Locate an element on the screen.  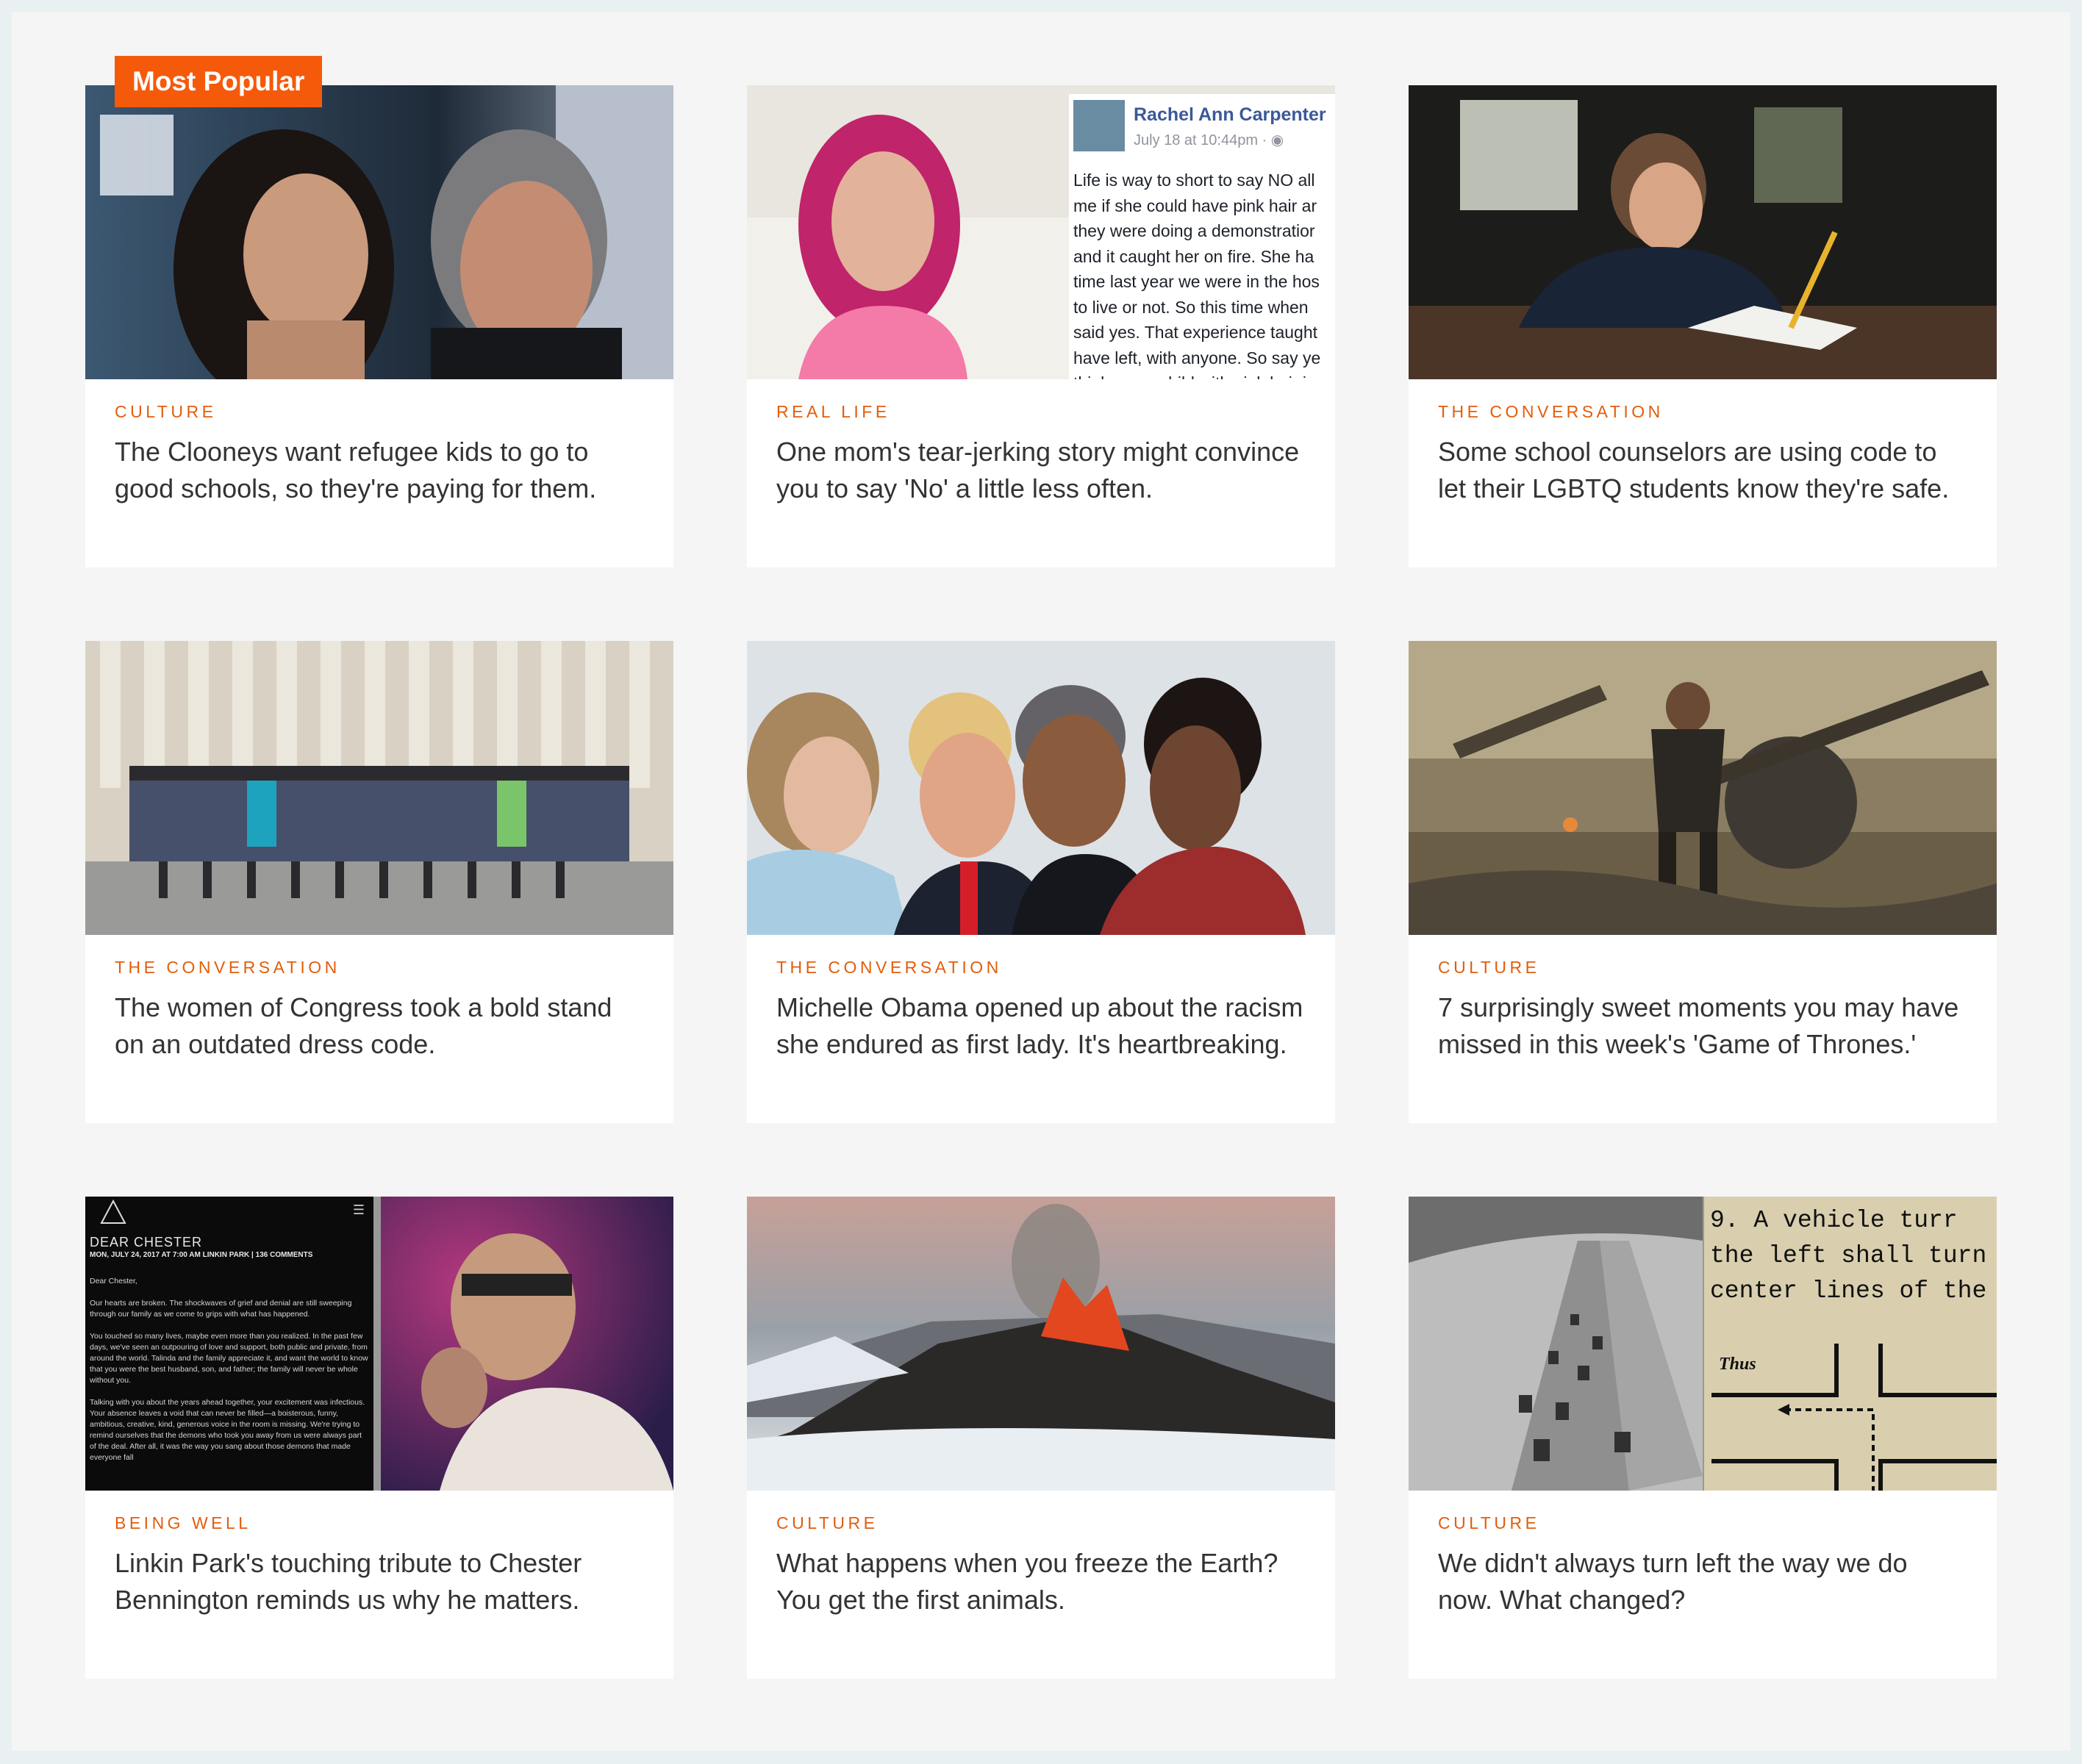
article-image-game-of-thrones is located at coordinates (1703, 788).